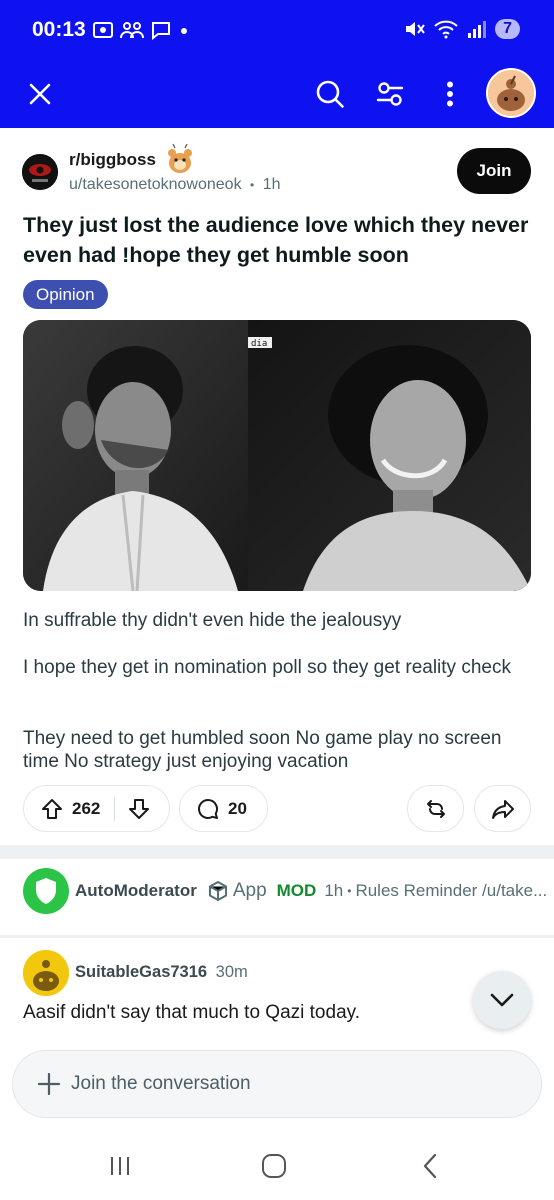 Image resolution: width=554 pixels, height=1200 pixels. I want to click on comment-icon, so click(208, 808).